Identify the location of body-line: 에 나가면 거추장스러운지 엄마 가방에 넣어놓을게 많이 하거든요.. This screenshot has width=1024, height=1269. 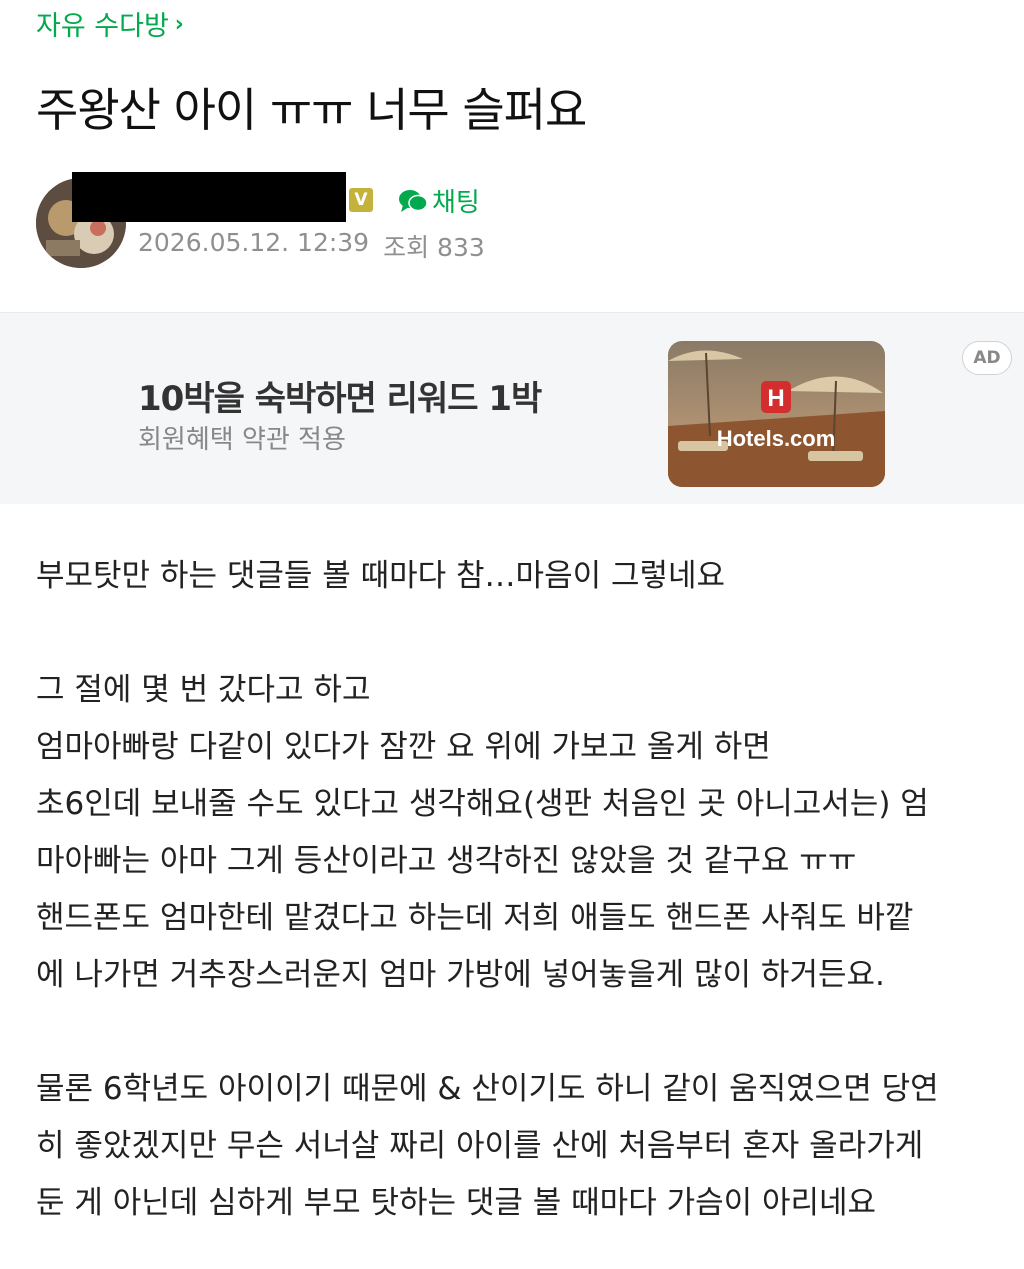
(460, 975).